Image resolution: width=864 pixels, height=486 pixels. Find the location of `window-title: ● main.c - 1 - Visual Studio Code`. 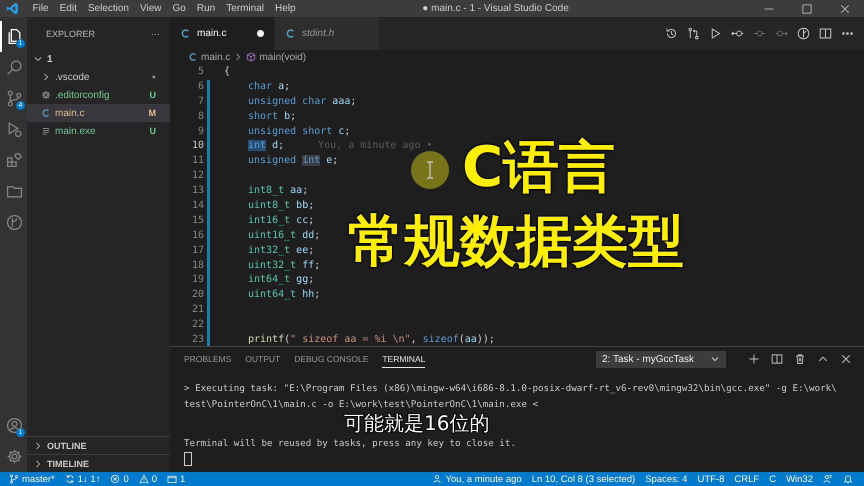

window-title: ● main.c - 1 - Visual Studio Code is located at coordinates (495, 8).